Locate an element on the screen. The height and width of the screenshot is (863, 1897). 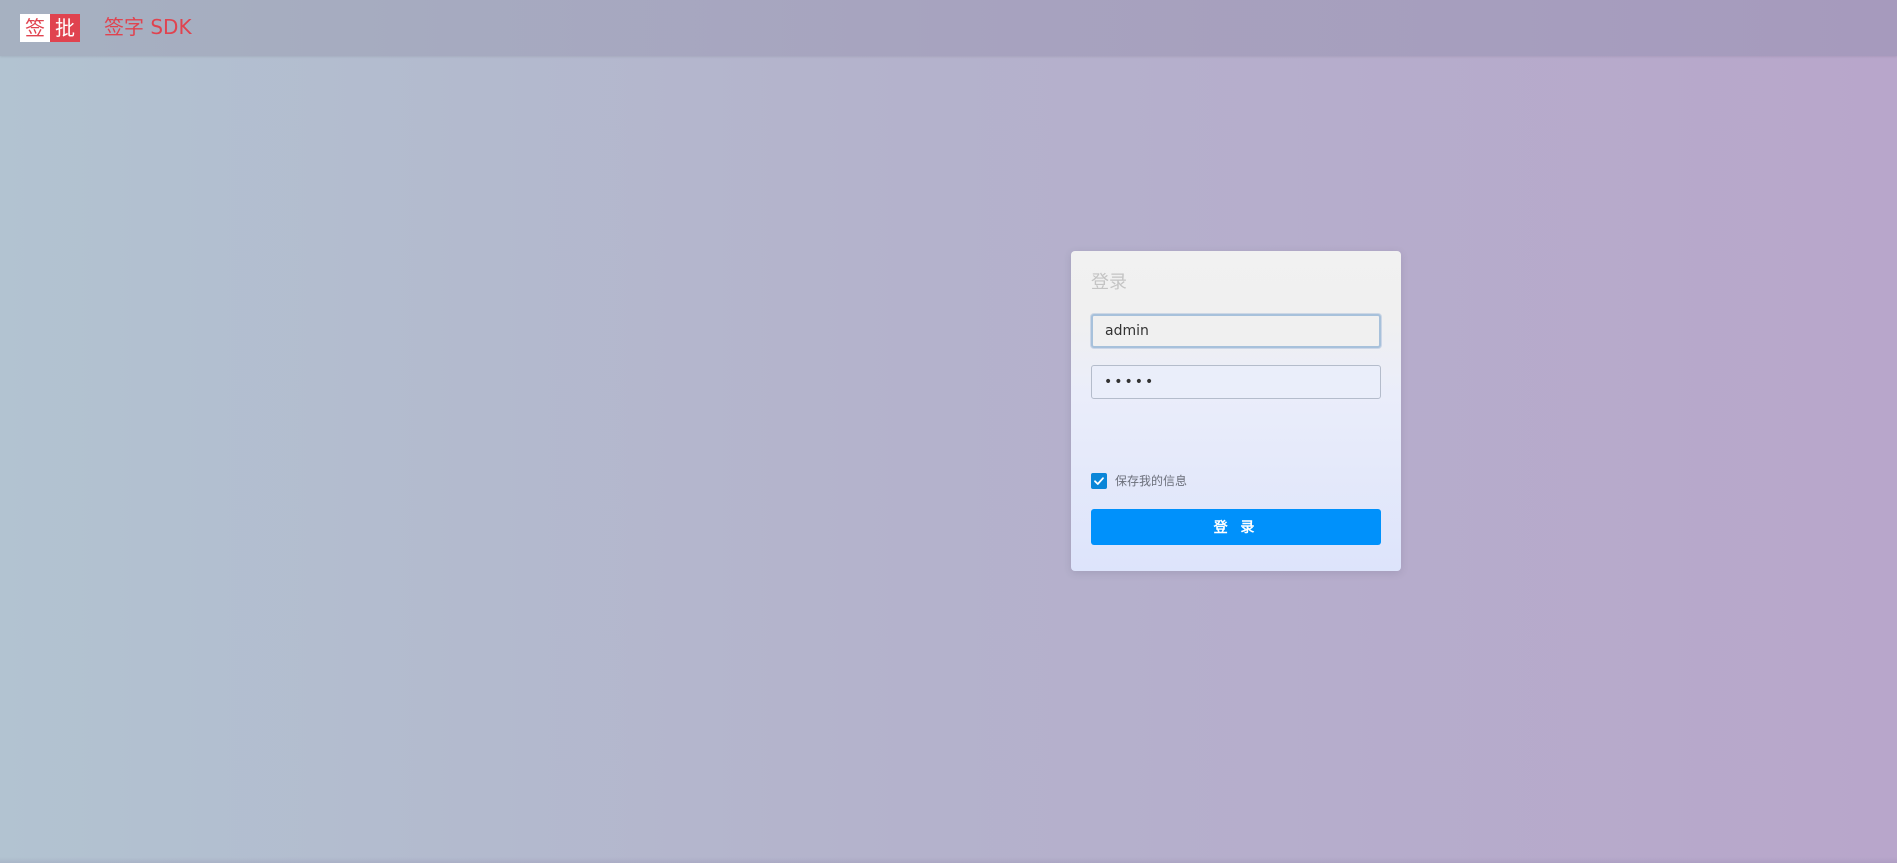
brand-title: 签字 SDK is located at coordinates (148, 27).